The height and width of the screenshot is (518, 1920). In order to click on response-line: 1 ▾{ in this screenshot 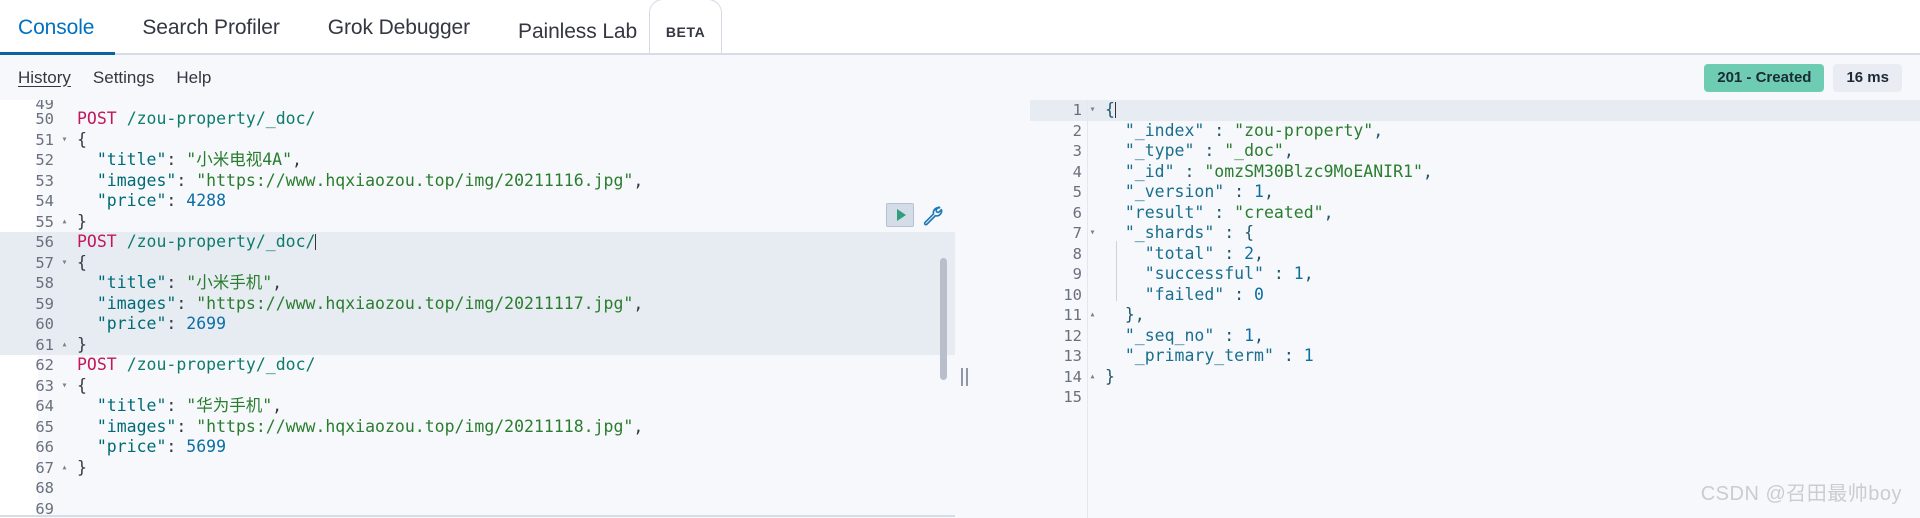, I will do `click(1475, 110)`.